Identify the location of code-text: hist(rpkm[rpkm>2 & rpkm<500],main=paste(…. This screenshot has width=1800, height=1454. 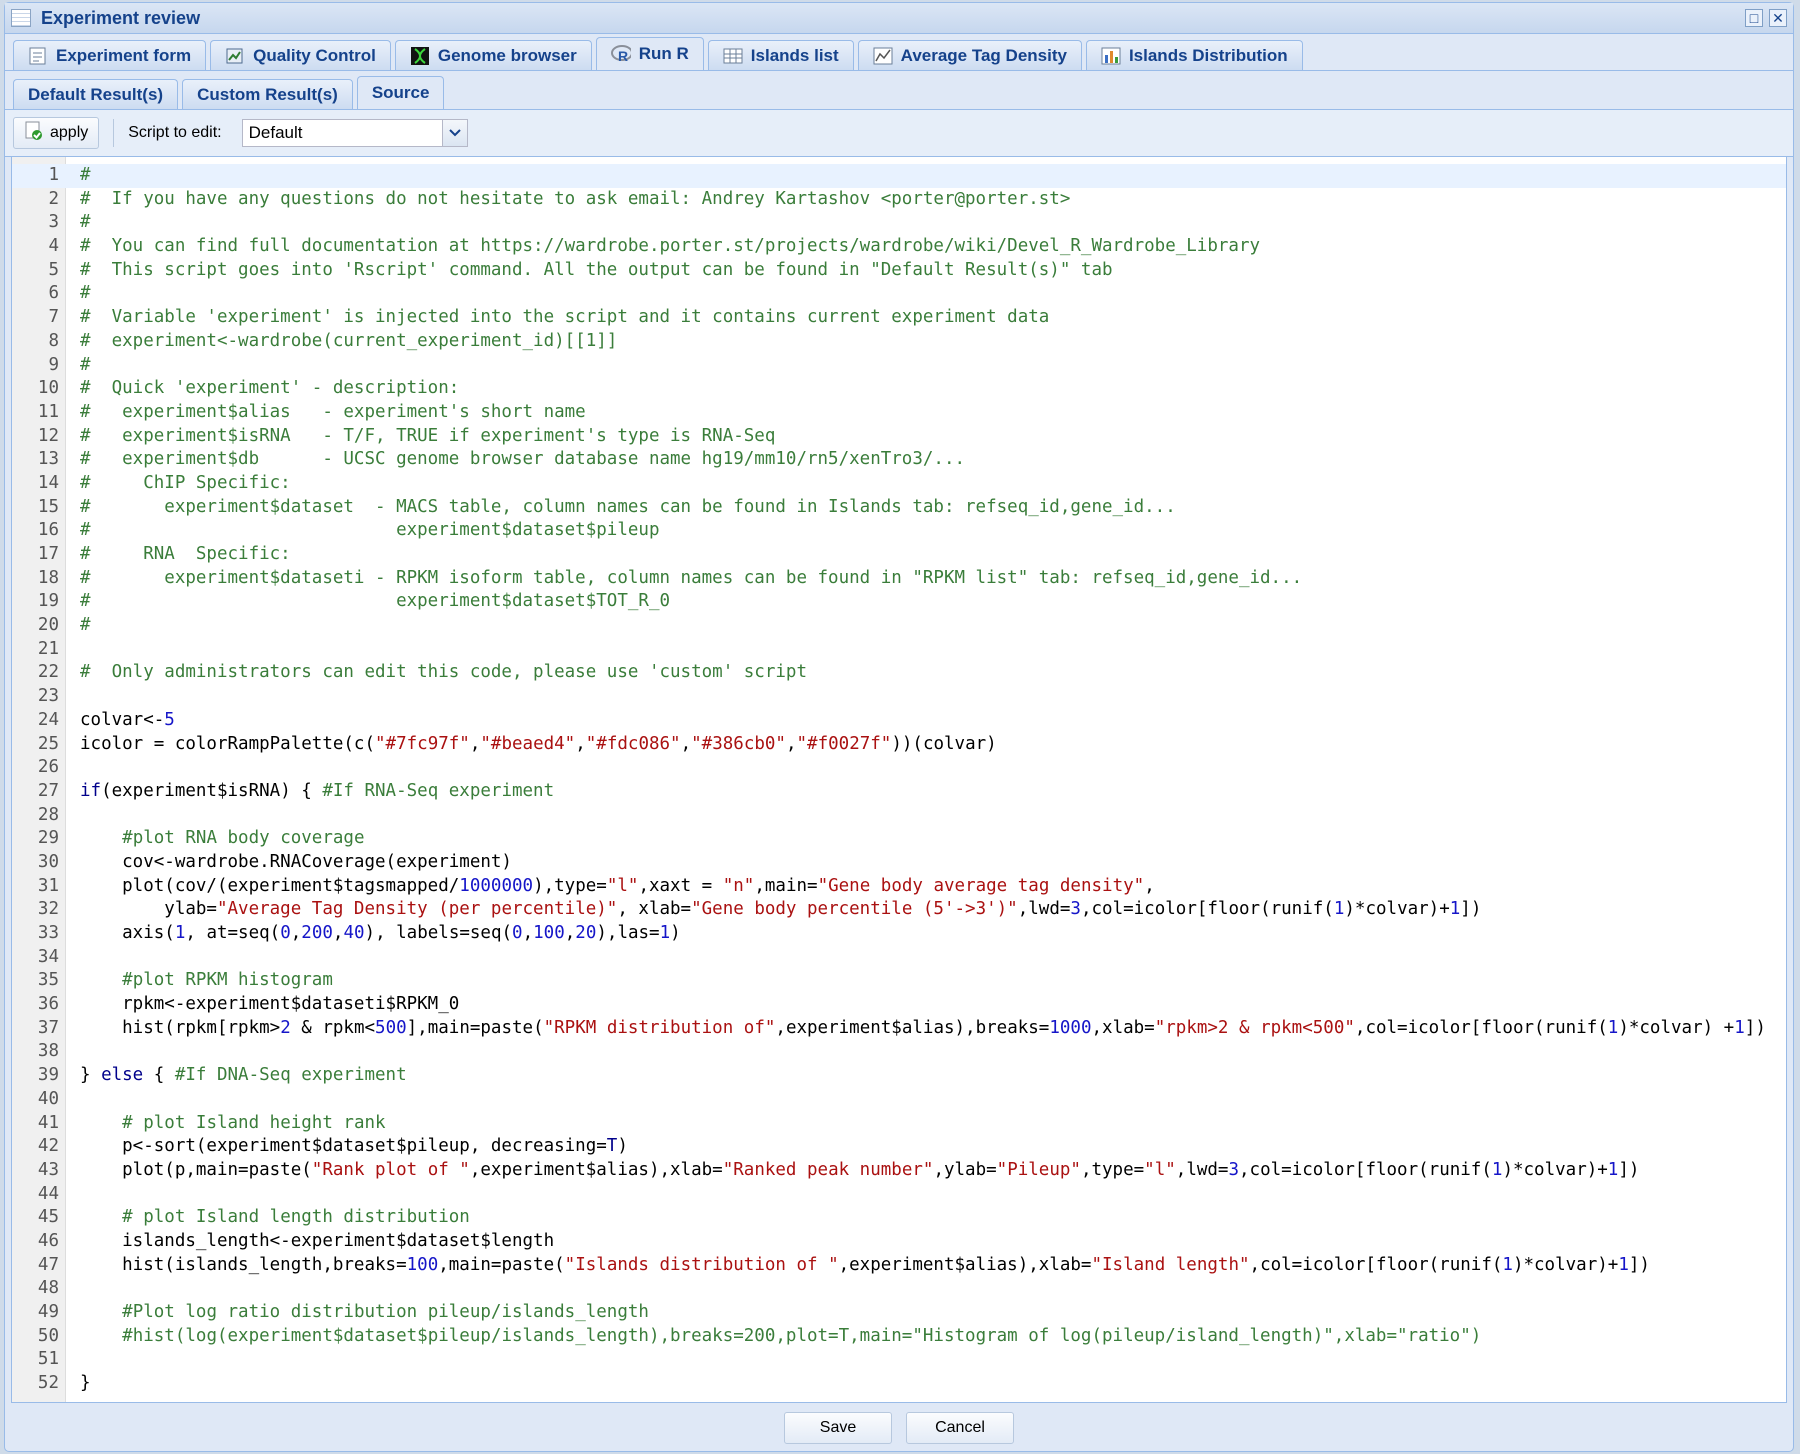
(923, 1029).